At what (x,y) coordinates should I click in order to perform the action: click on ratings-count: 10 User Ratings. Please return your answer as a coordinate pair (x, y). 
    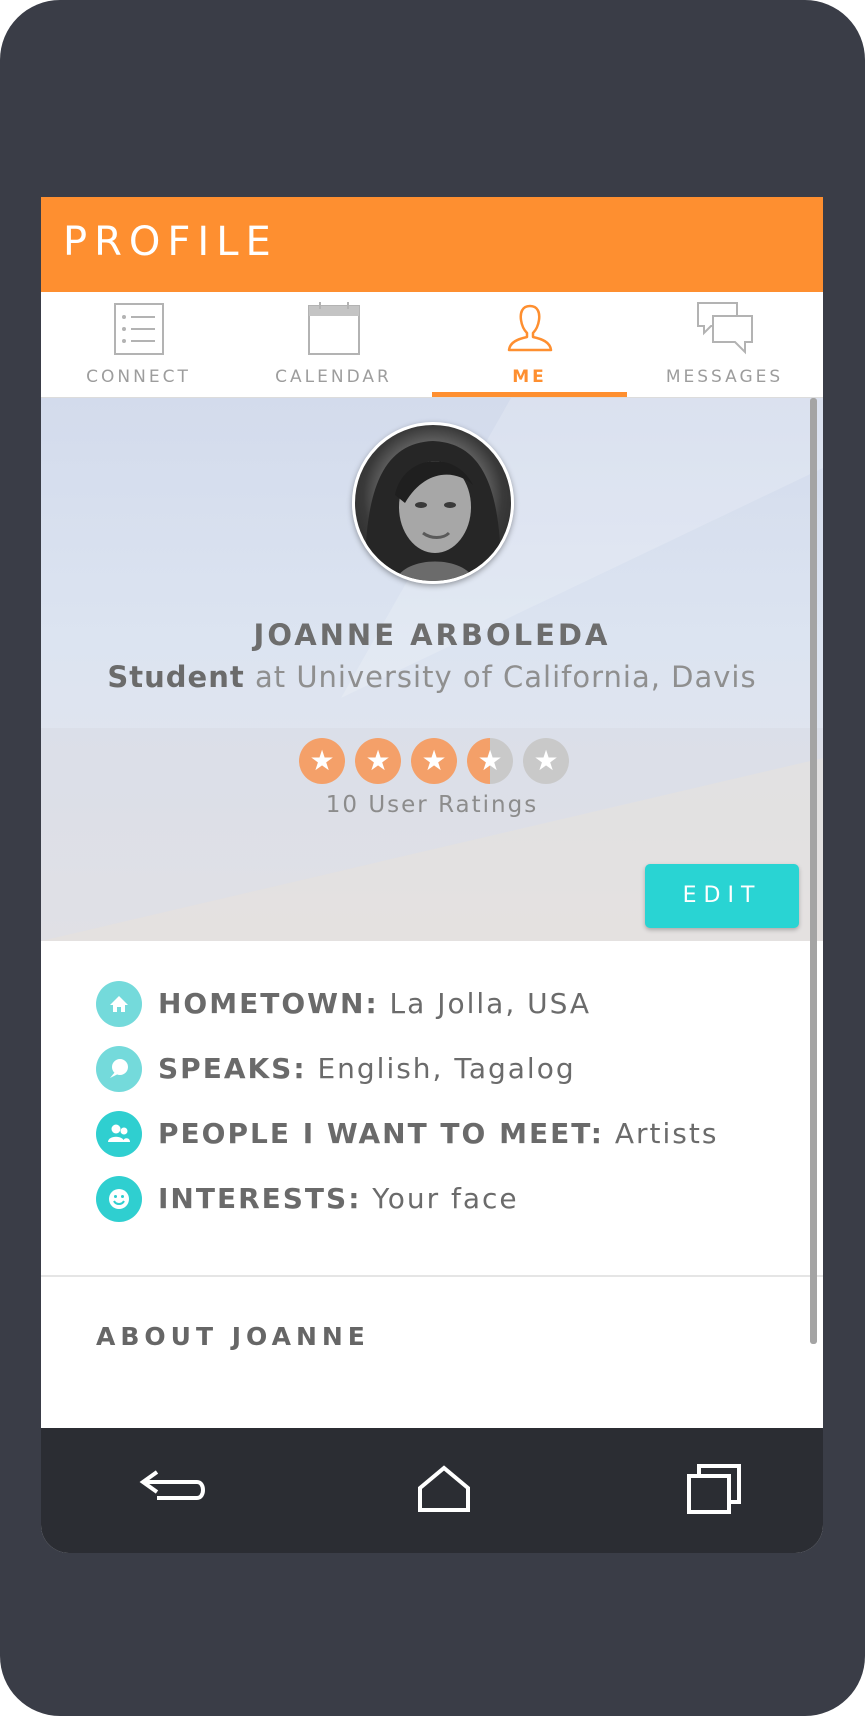
    Looking at the image, I should click on (432, 805).